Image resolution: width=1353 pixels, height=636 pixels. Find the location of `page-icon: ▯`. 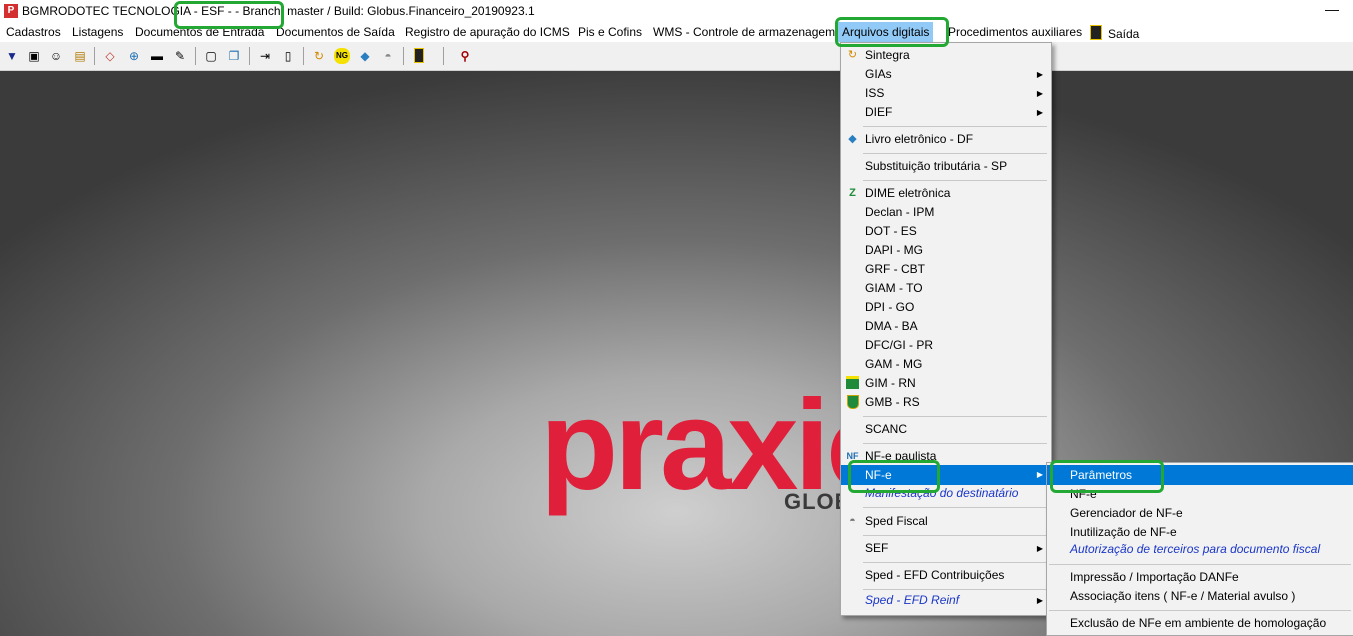

page-icon: ▯ is located at coordinates (288, 56).